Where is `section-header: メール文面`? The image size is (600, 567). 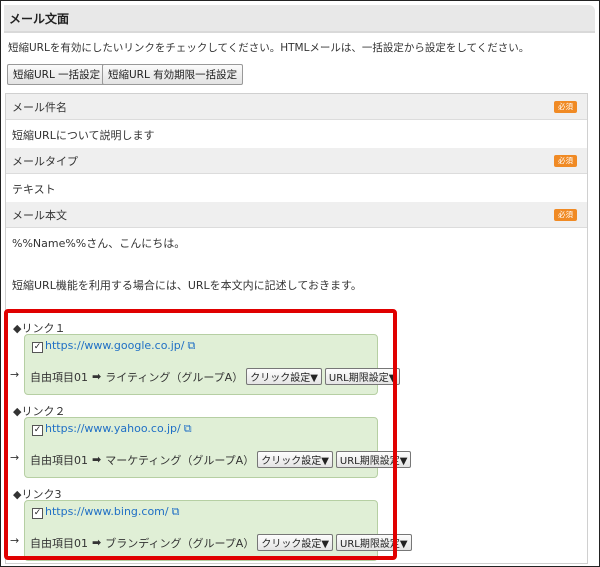
section-header: メール文面 is located at coordinates (299, 19).